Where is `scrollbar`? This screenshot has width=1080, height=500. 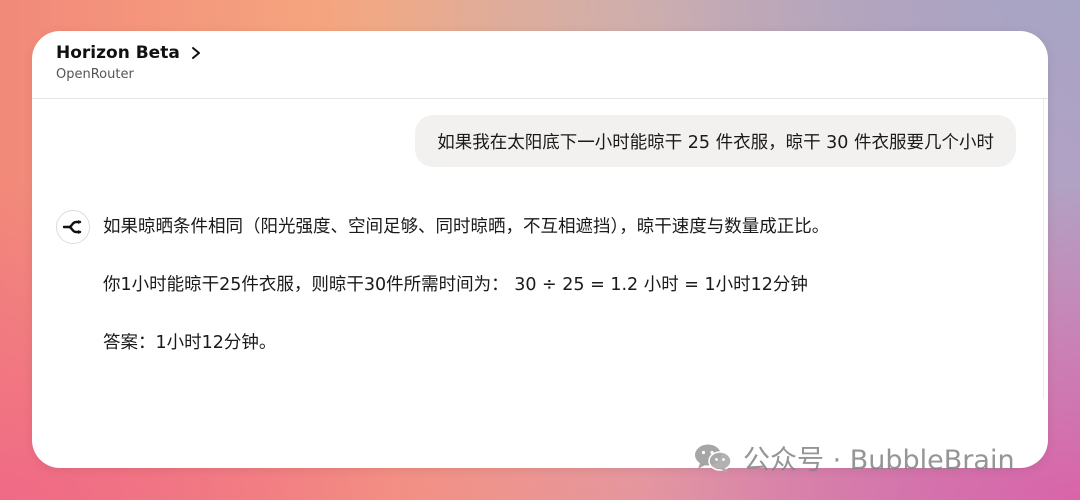 scrollbar is located at coordinates (1043, 249).